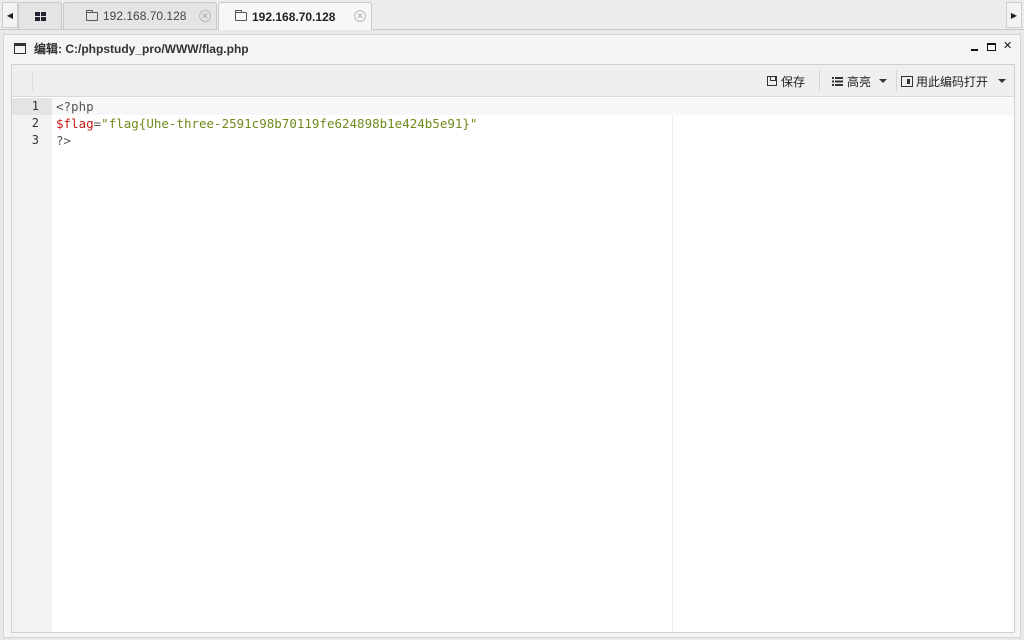 This screenshot has height=640, width=1024. I want to click on window-icon, so click(20, 48).